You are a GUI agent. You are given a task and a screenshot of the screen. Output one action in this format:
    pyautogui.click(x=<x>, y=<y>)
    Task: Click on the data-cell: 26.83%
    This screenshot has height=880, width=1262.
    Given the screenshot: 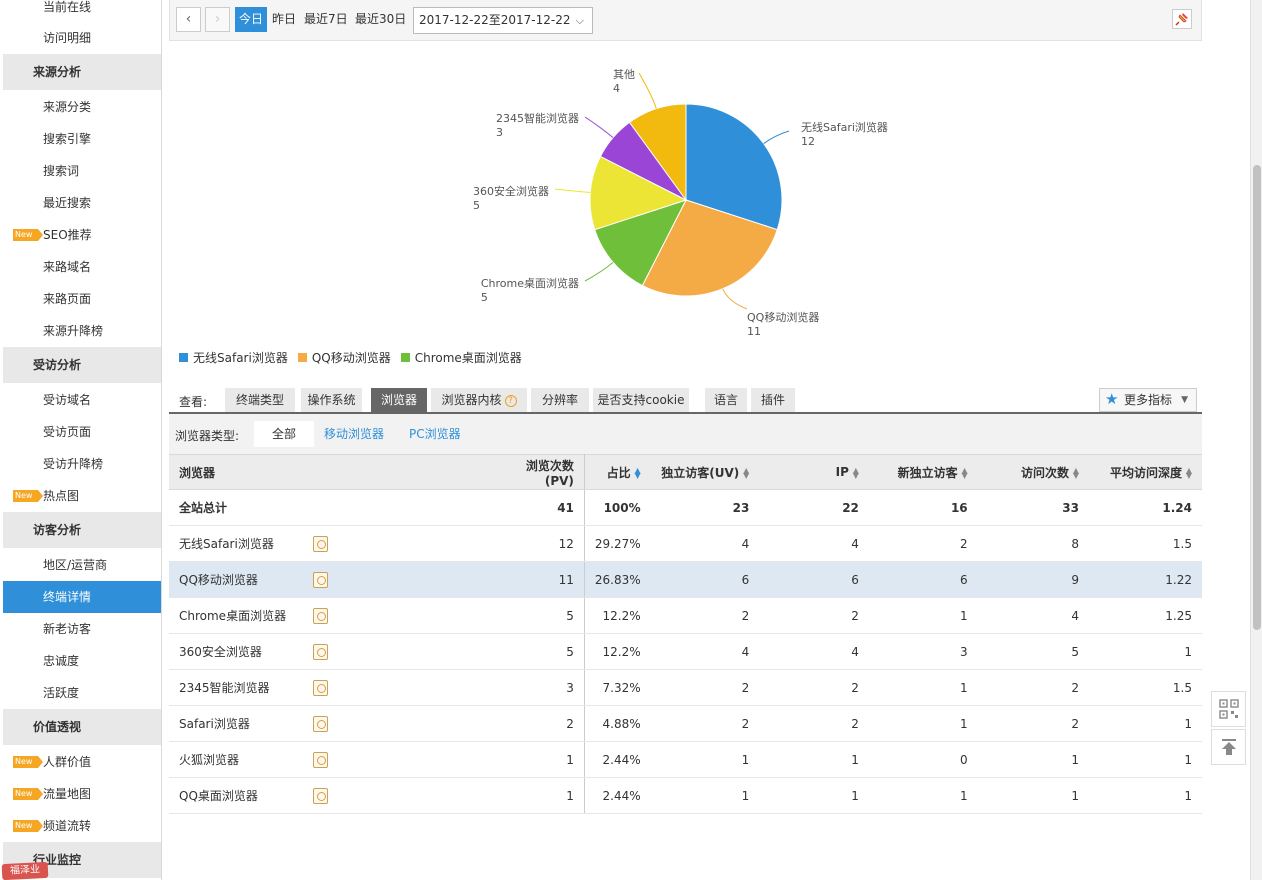 What is the action you would take?
    pyautogui.click(x=617, y=579)
    